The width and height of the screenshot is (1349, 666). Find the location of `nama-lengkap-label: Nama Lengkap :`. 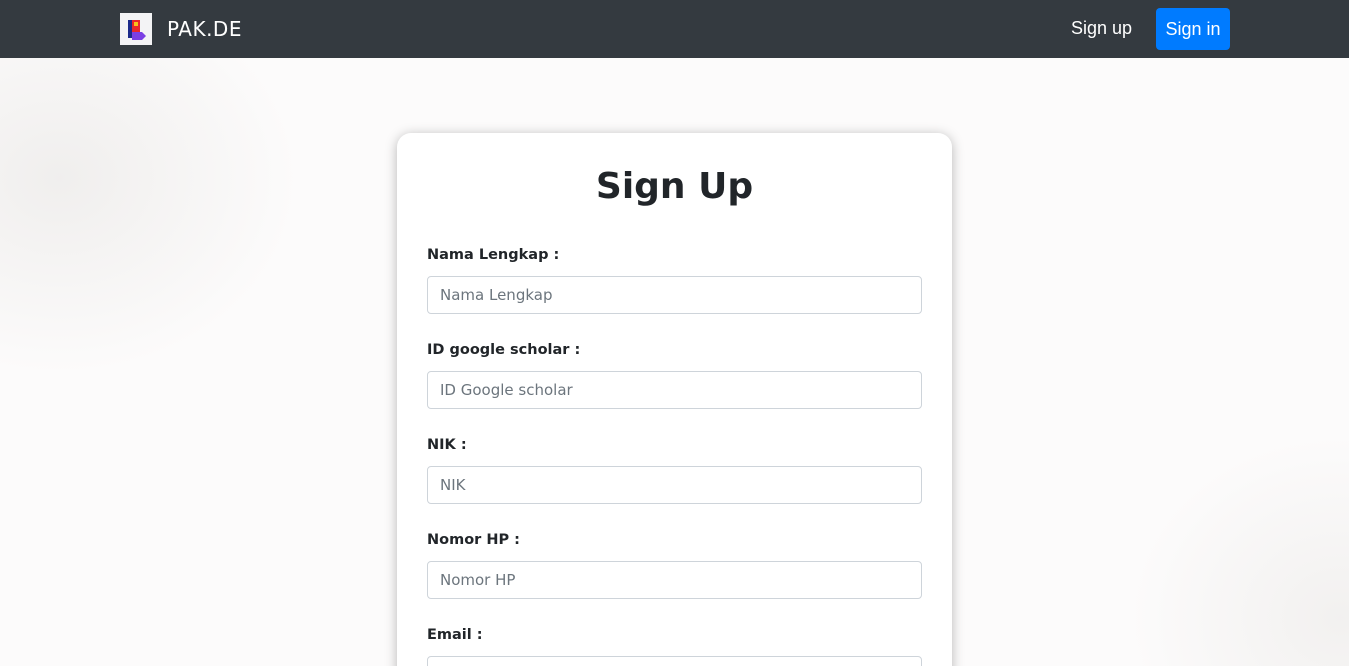

nama-lengkap-label: Nama Lengkap : is located at coordinates (493, 255).